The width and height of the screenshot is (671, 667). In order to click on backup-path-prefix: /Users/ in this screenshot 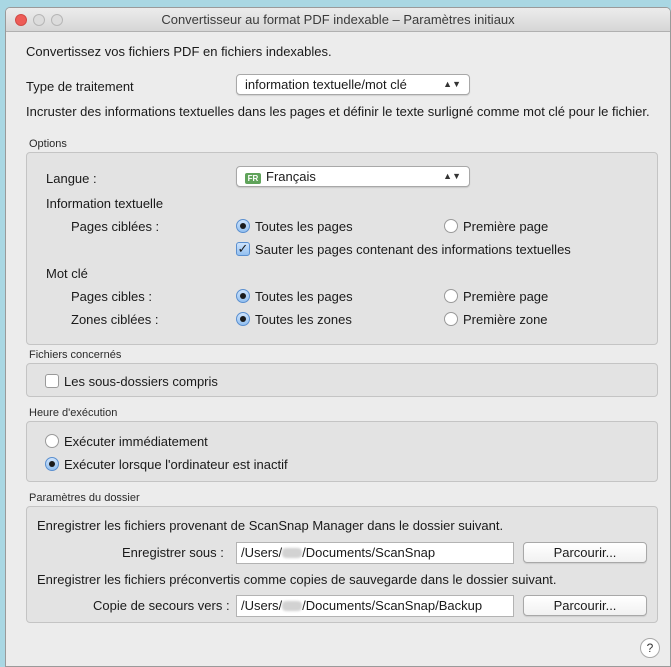, I will do `click(262, 605)`.